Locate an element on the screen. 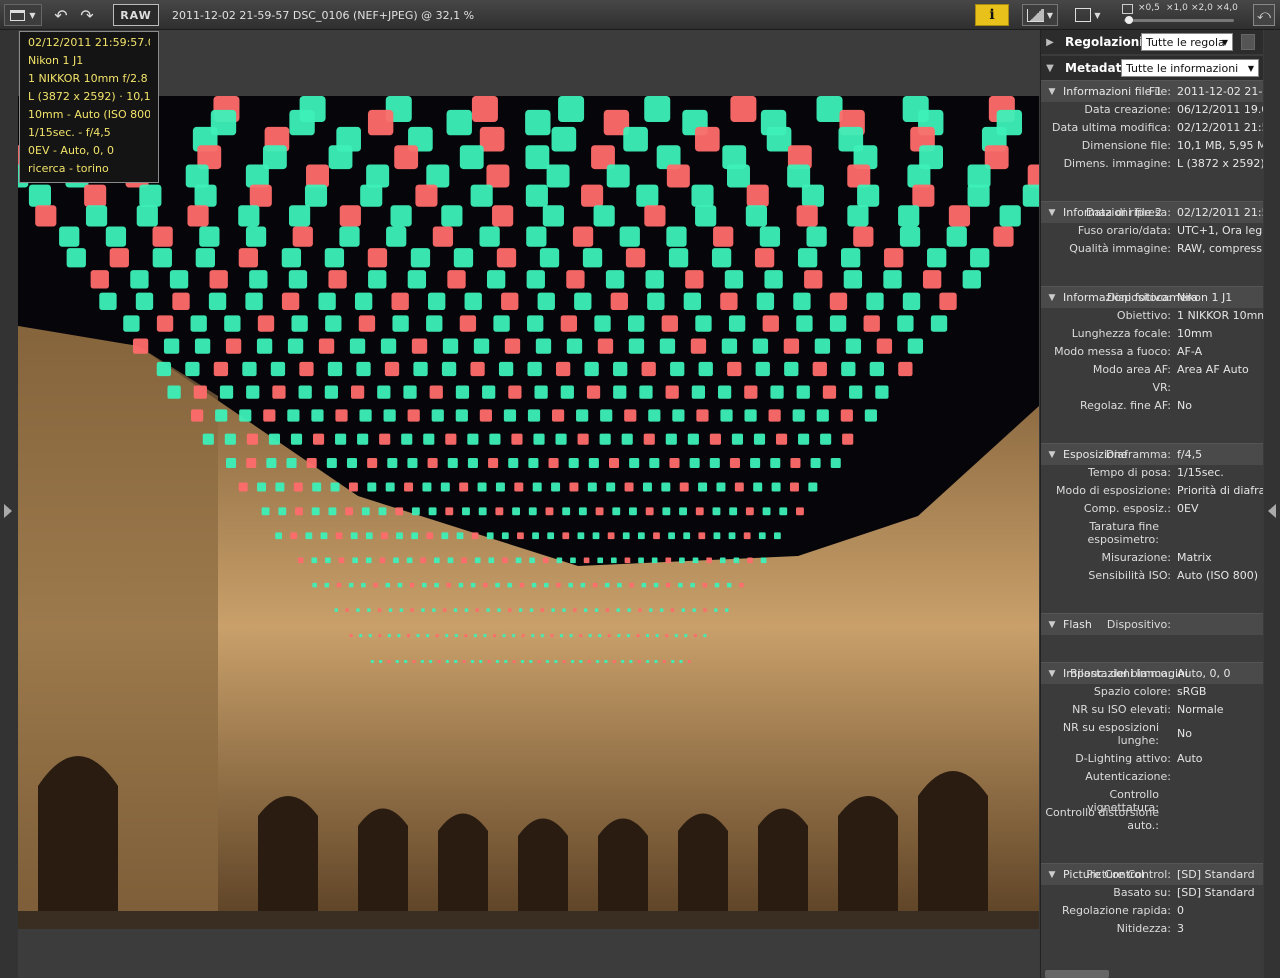 The image size is (1280, 978). expanded-arrow-icon: ▼ is located at coordinates (1050, 68).